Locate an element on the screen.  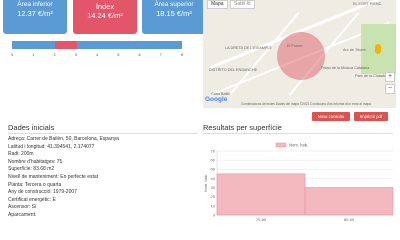
scale-tick-label: 8 is located at coordinates (182, 54).